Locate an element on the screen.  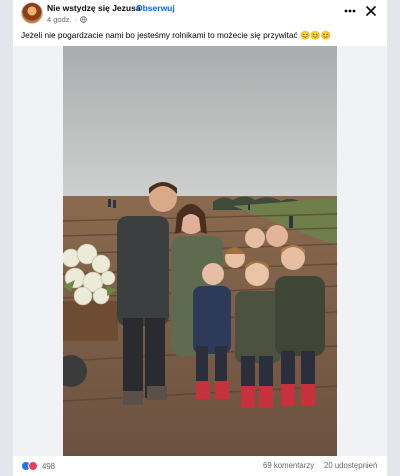
page-avatar is located at coordinates (32, 13).